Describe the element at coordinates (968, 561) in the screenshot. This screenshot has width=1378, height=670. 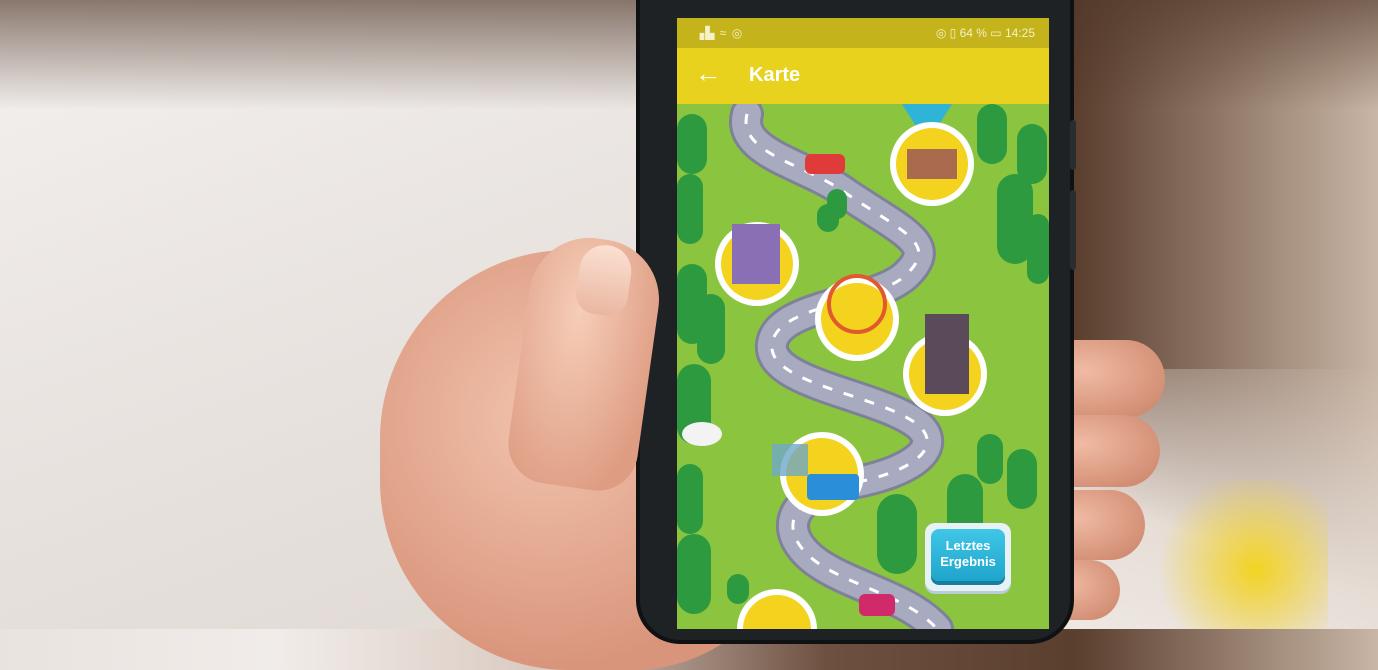
I see `last-result-label-line2: Ergebnis` at that location.